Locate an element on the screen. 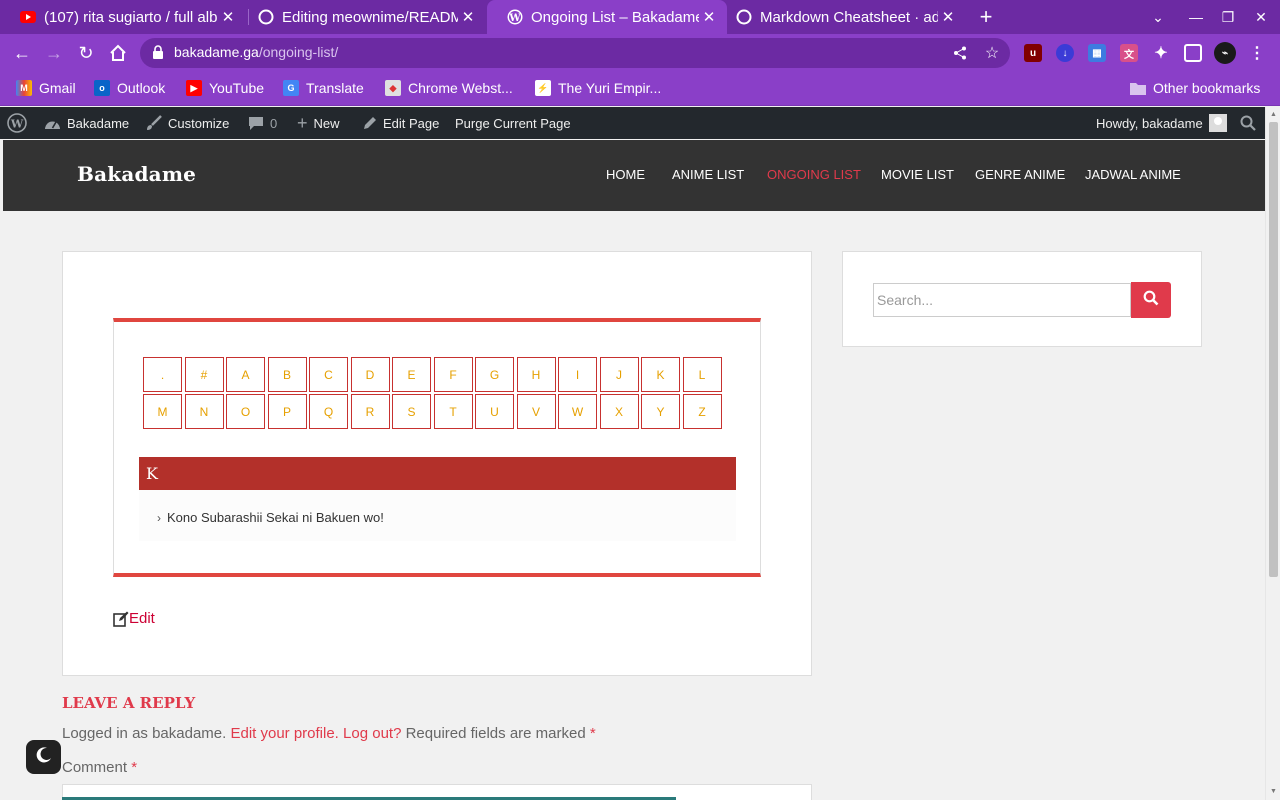 The image size is (1280, 800). admin-search-icon is located at coordinates (1248, 123).